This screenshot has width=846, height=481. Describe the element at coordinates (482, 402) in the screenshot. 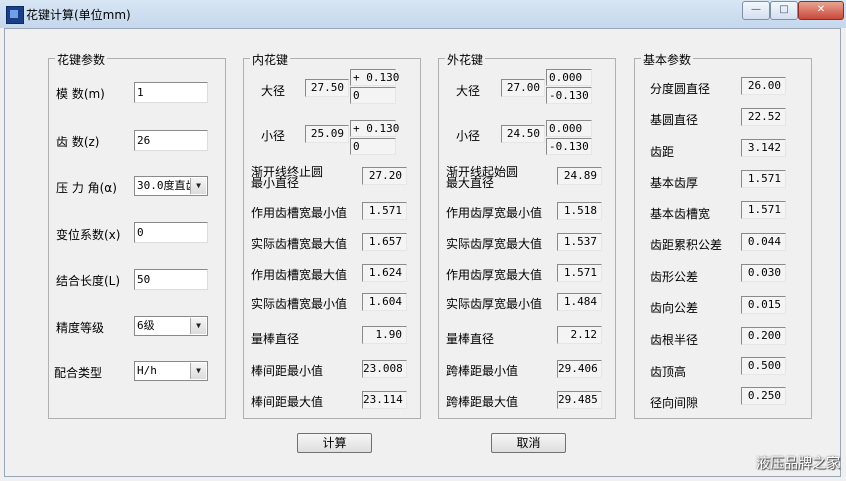

I see `external-pin-max-label: 跨棒距最大值` at that location.